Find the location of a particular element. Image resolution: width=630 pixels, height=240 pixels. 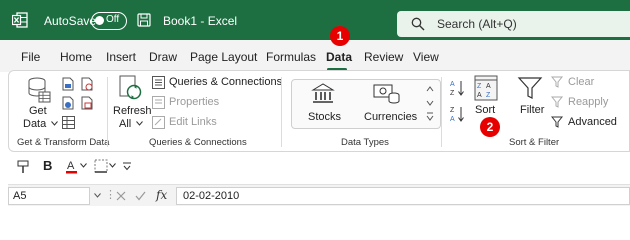

formula-value: 02-02-2010 is located at coordinates (211, 196).